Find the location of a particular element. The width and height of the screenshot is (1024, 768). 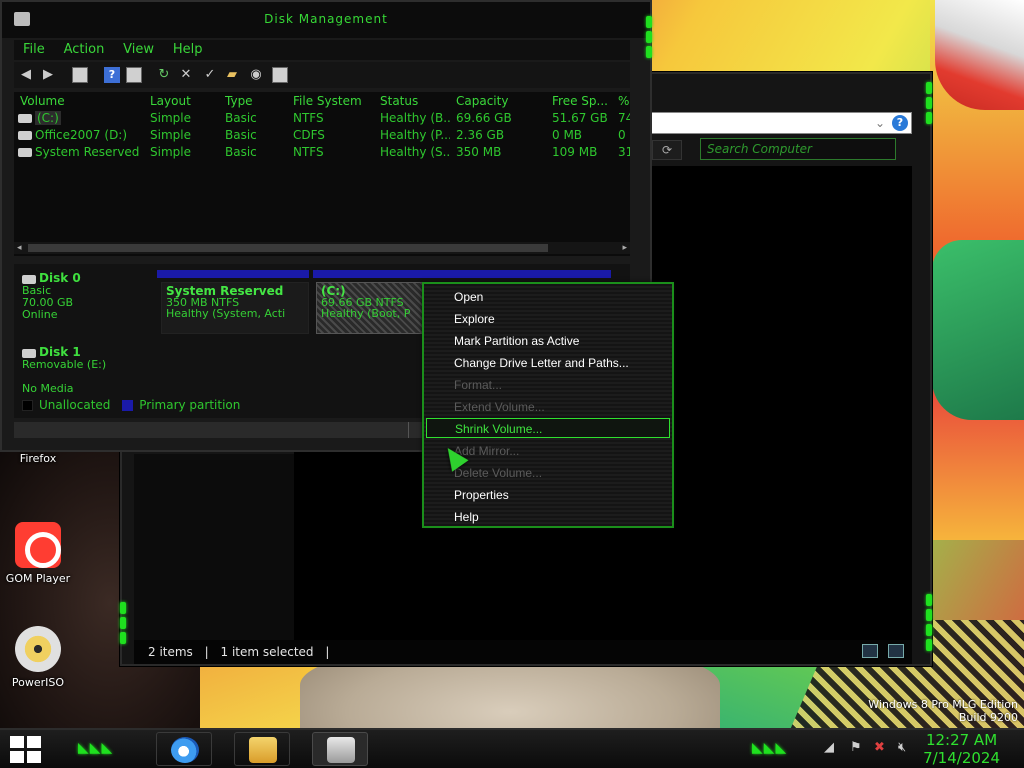

status-bar: 2 items | 1 item selected | is located at coordinates (523, 652).